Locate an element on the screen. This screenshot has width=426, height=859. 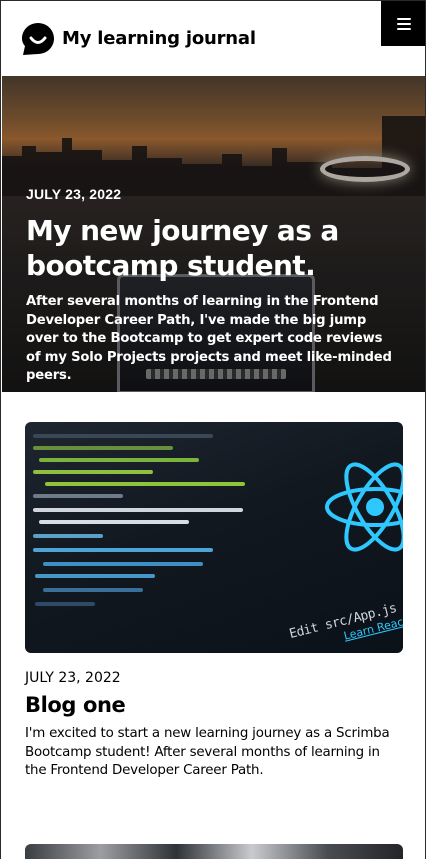
react-logo-icon is located at coordinates (364, 507).